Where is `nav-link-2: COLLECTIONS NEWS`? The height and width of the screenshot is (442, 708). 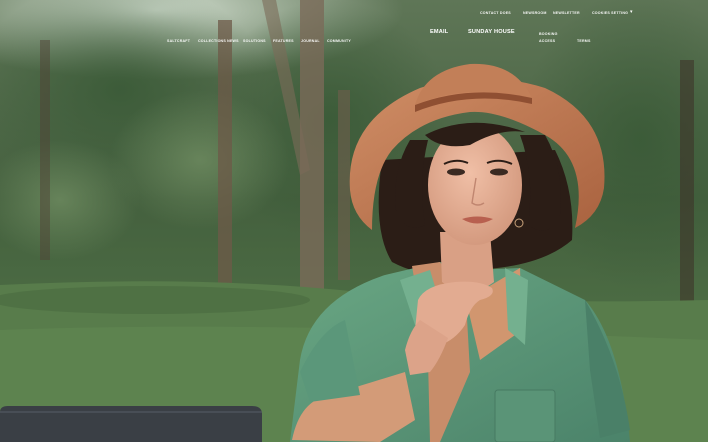 nav-link-2: COLLECTIONS NEWS is located at coordinates (218, 41).